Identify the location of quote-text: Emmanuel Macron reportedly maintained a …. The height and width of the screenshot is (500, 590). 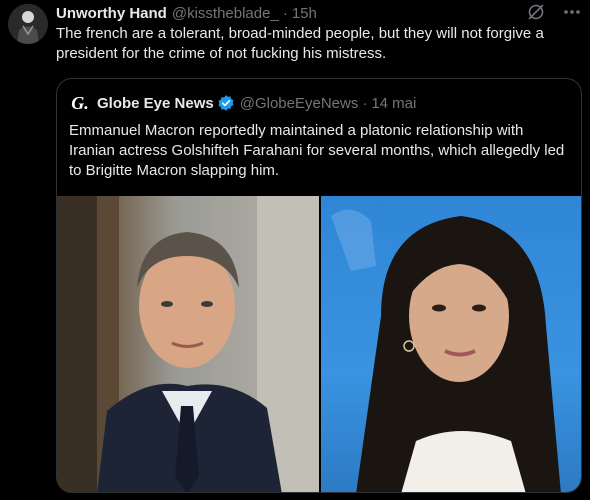
(317, 150).